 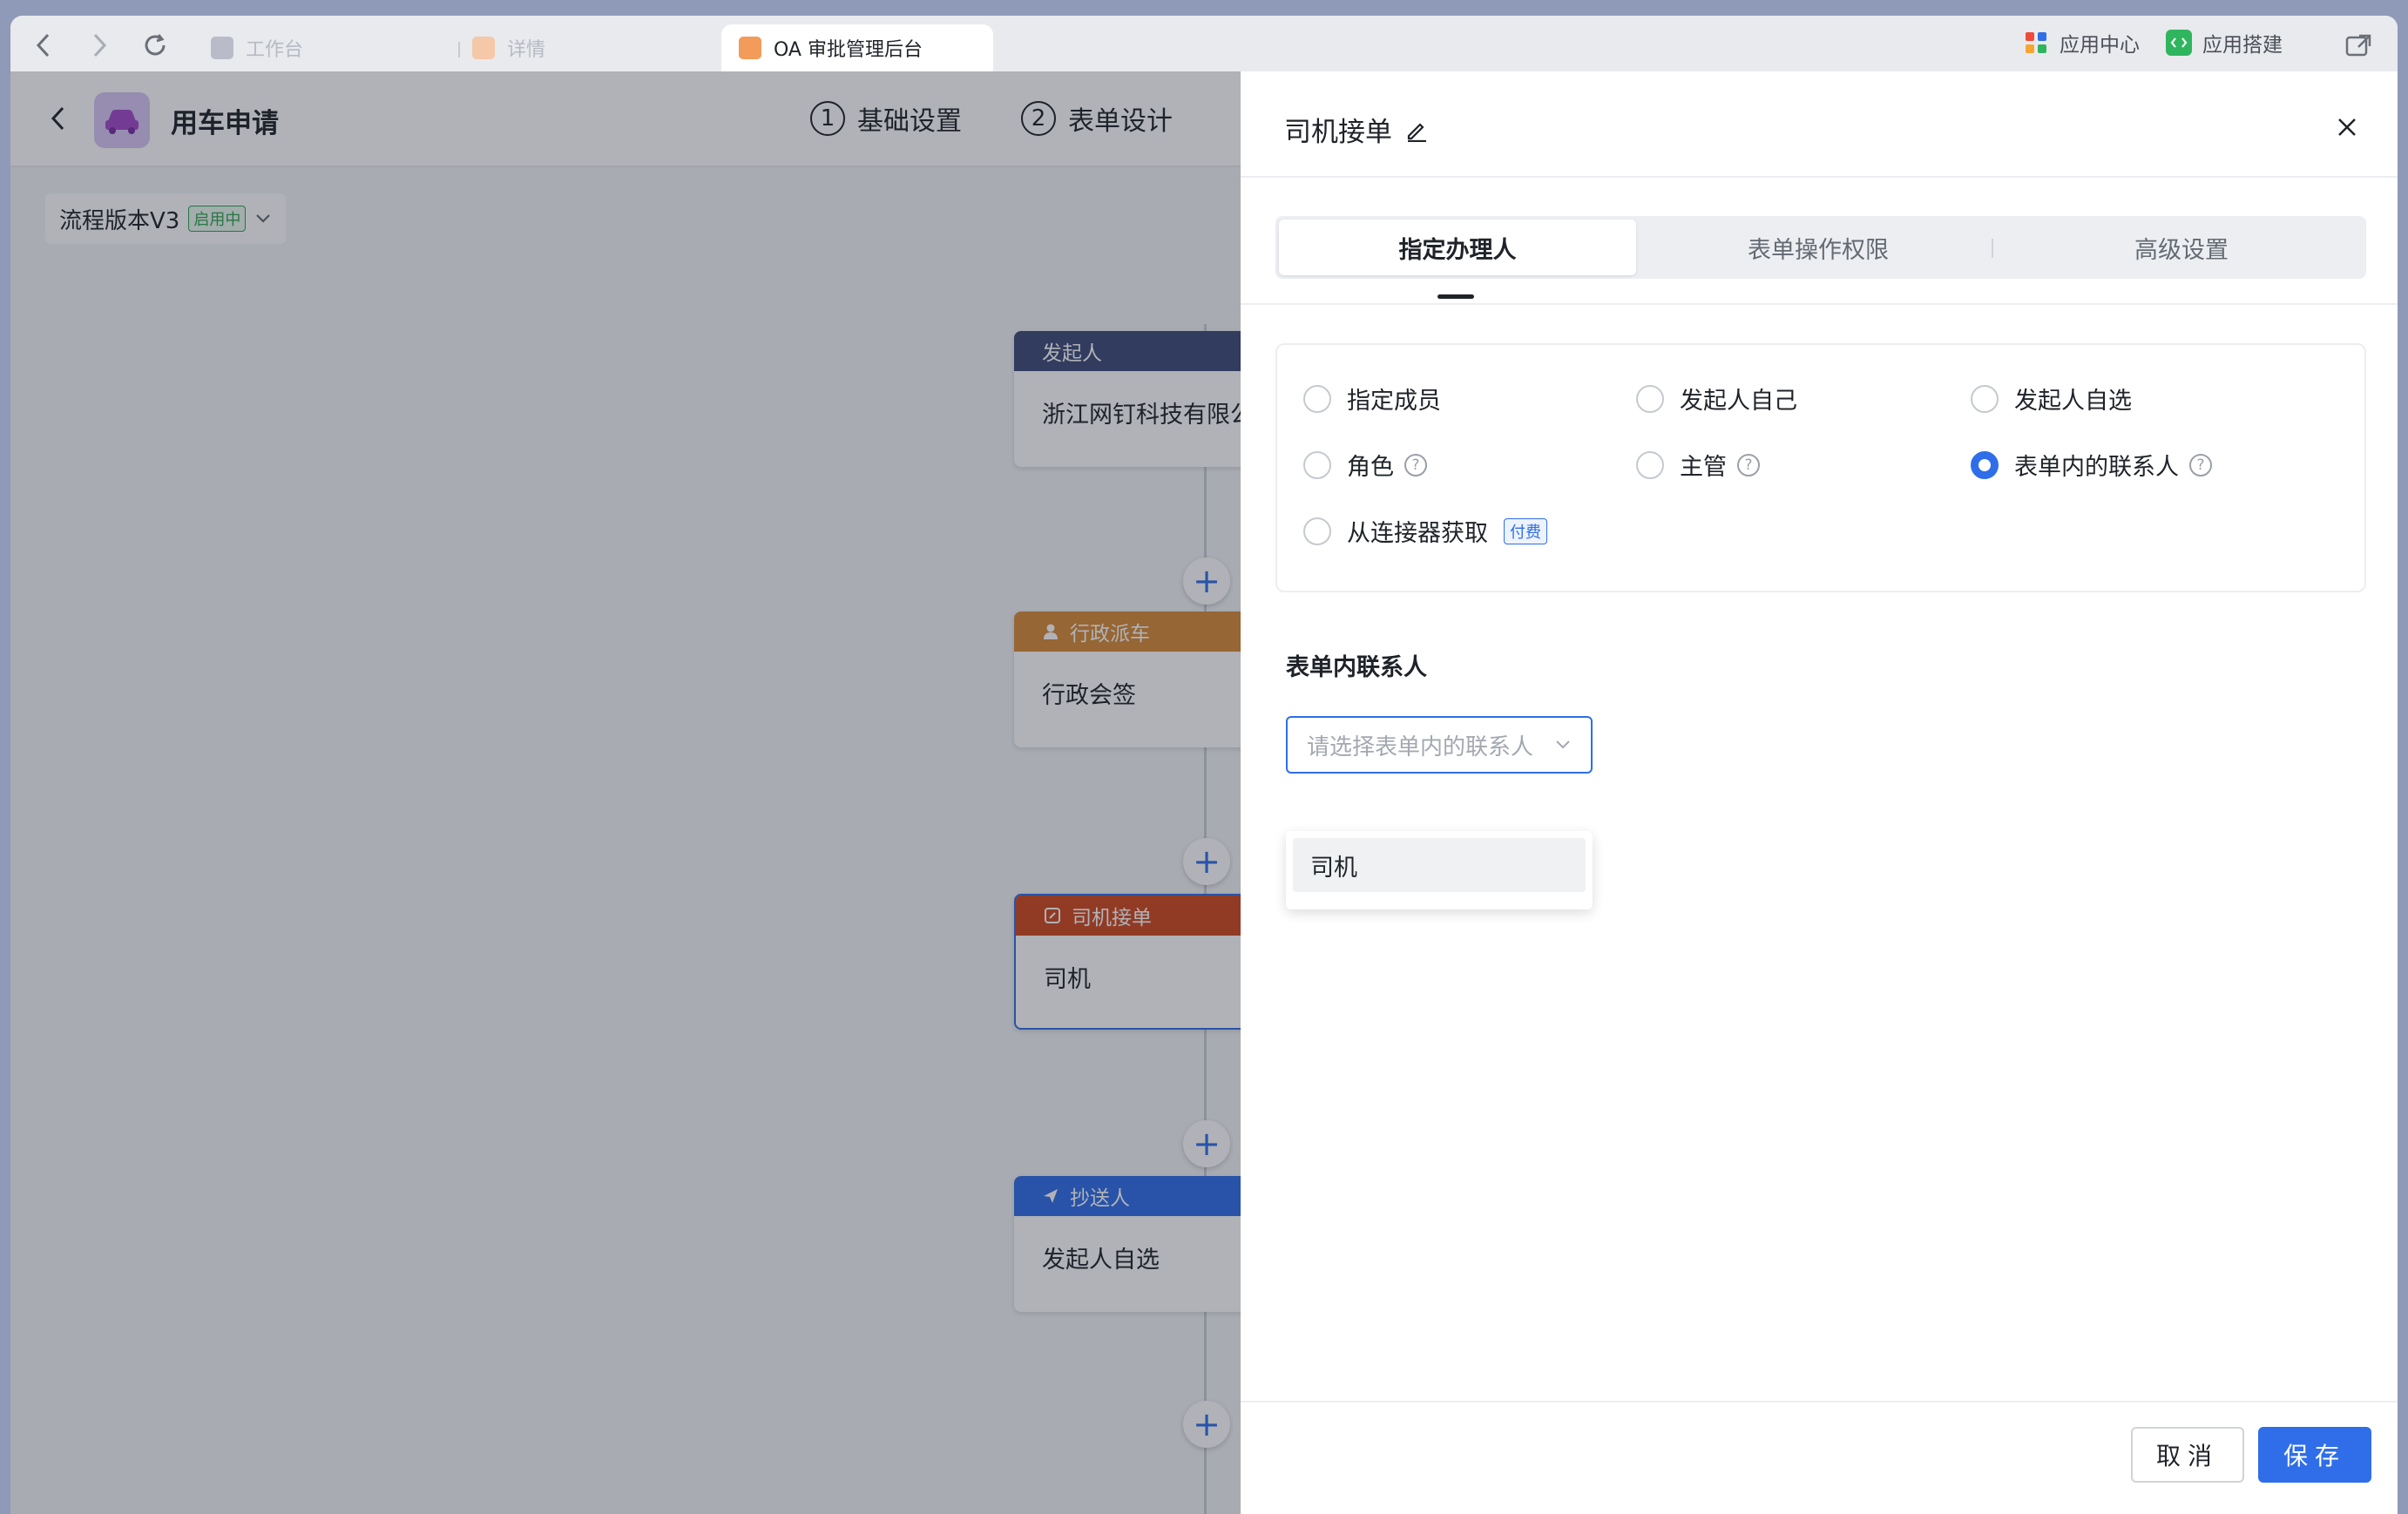 I want to click on pencil-icon, so click(x=1416, y=130).